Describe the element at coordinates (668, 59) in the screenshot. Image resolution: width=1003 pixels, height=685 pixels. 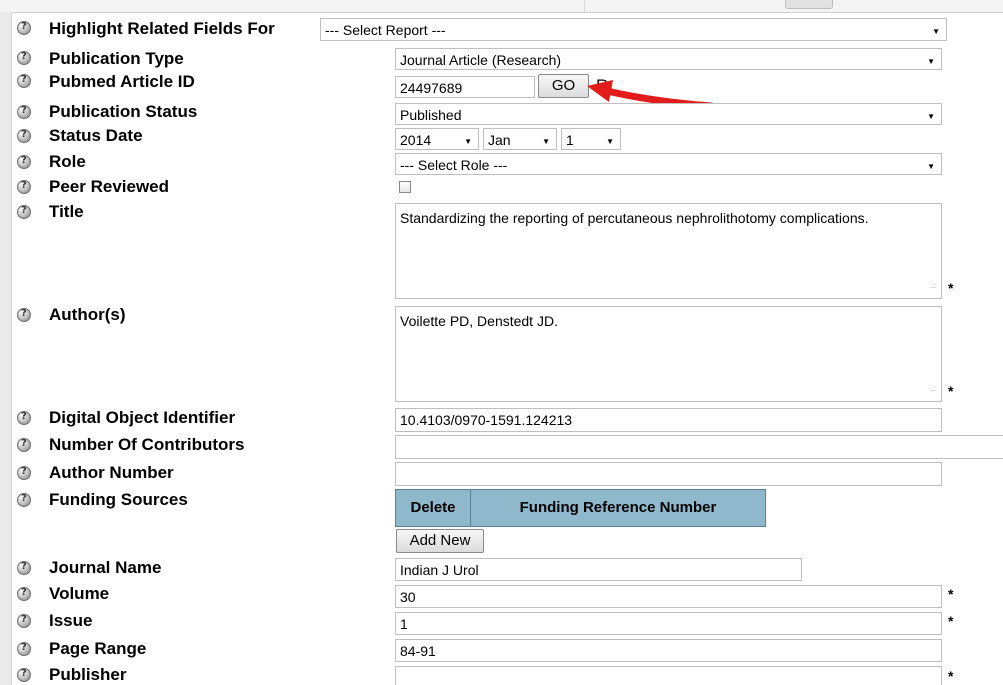
I see `publication-type-select: Journal Article (Research)` at that location.